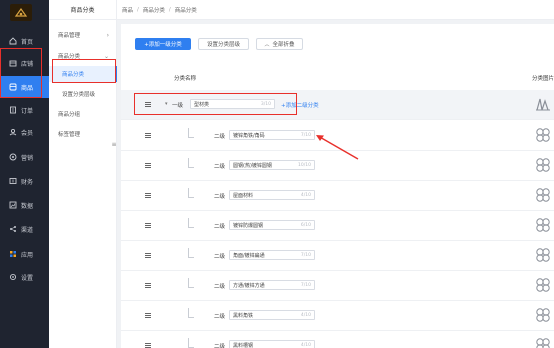 The width and height of the screenshot is (554, 348). Describe the element at coordinates (13, 181) in the screenshot. I see `finance-icon` at that location.